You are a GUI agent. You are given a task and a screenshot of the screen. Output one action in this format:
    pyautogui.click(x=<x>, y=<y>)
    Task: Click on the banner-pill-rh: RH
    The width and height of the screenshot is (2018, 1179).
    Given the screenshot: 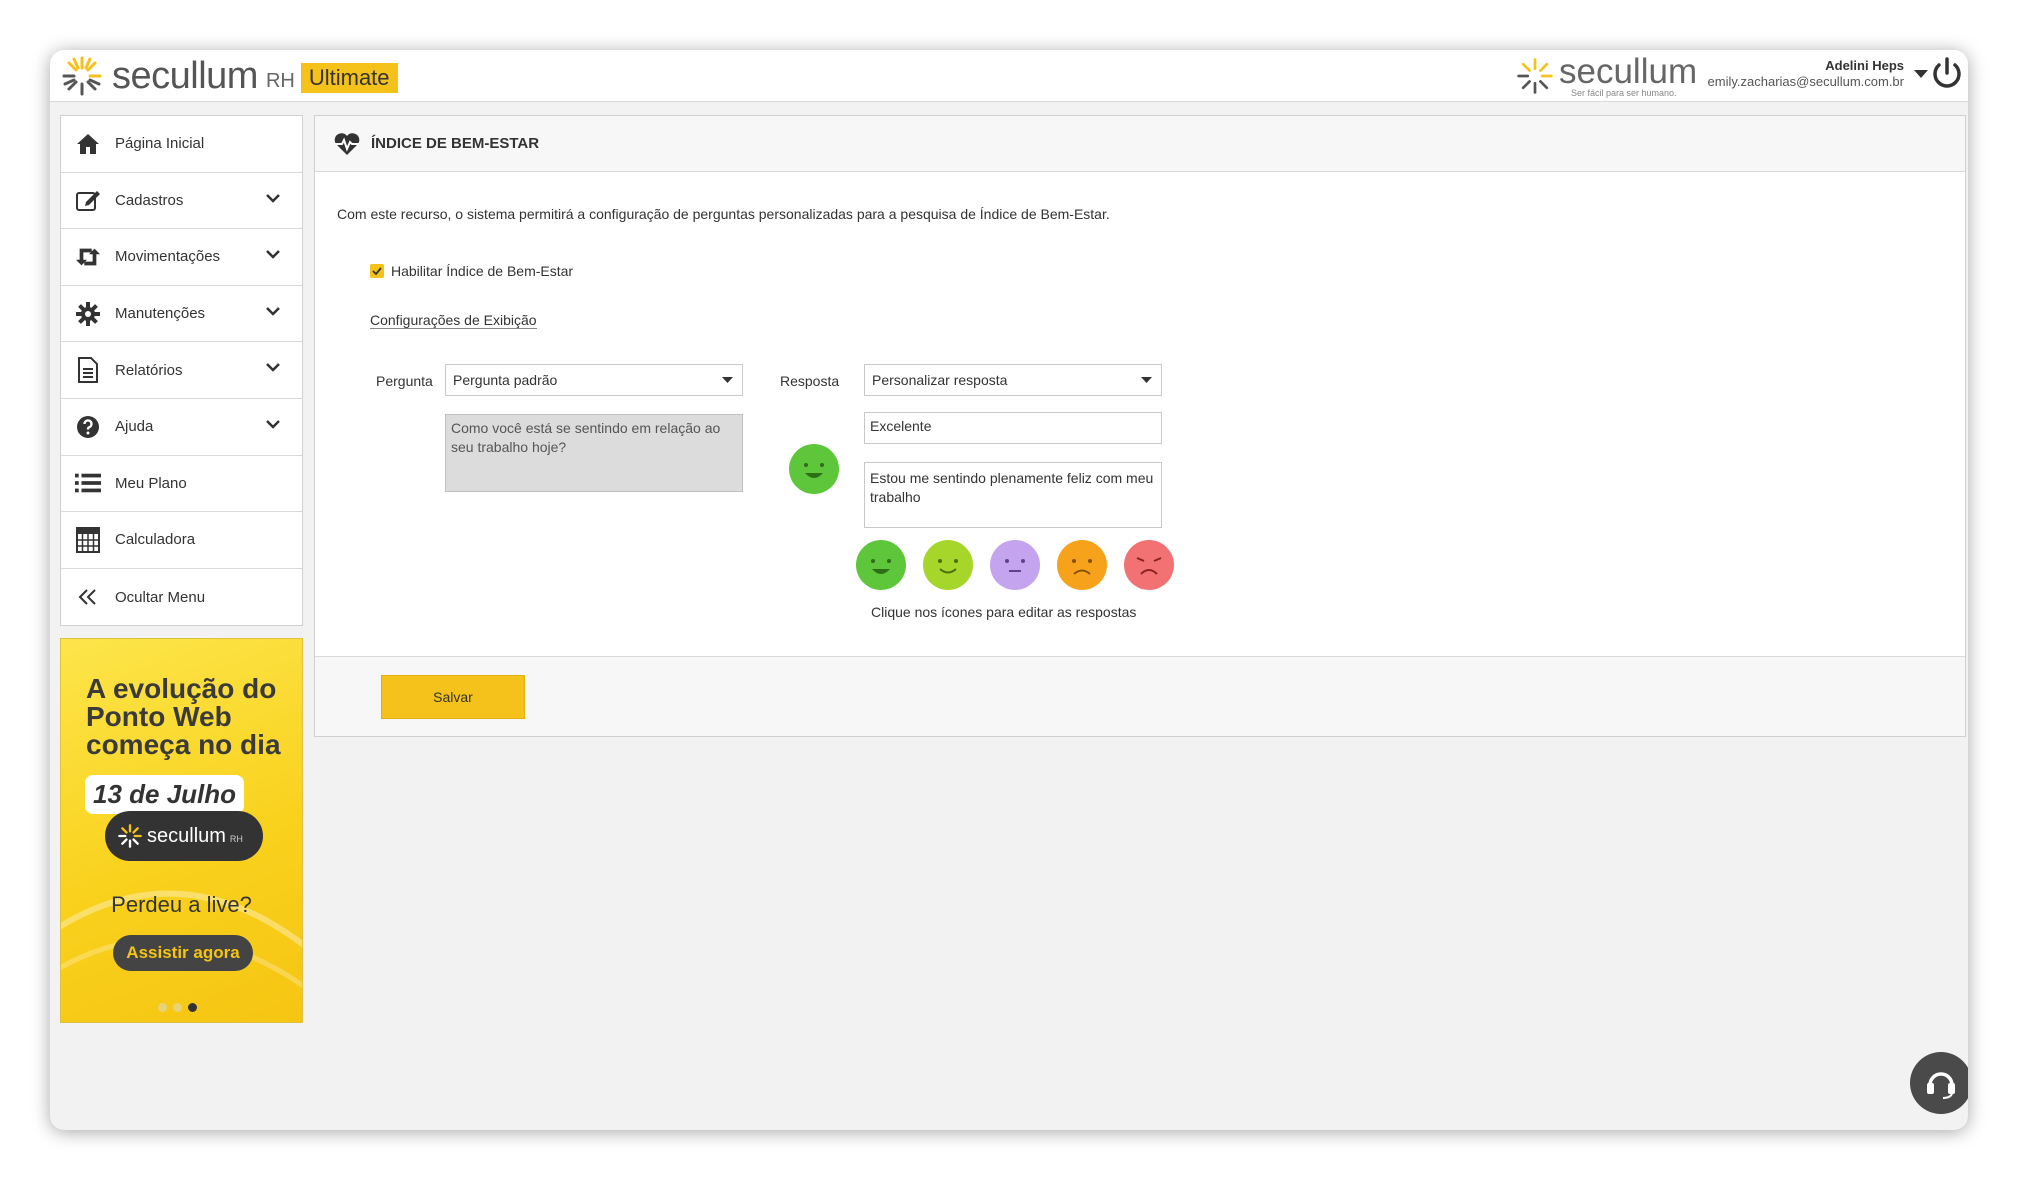 What is the action you would take?
    pyautogui.click(x=236, y=839)
    